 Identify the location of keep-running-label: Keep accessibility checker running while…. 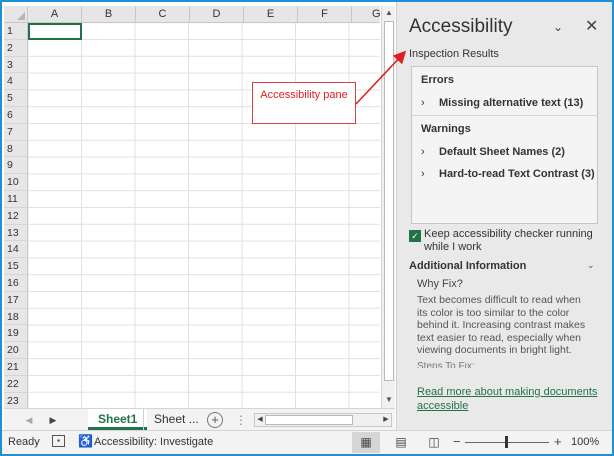
(508, 240).